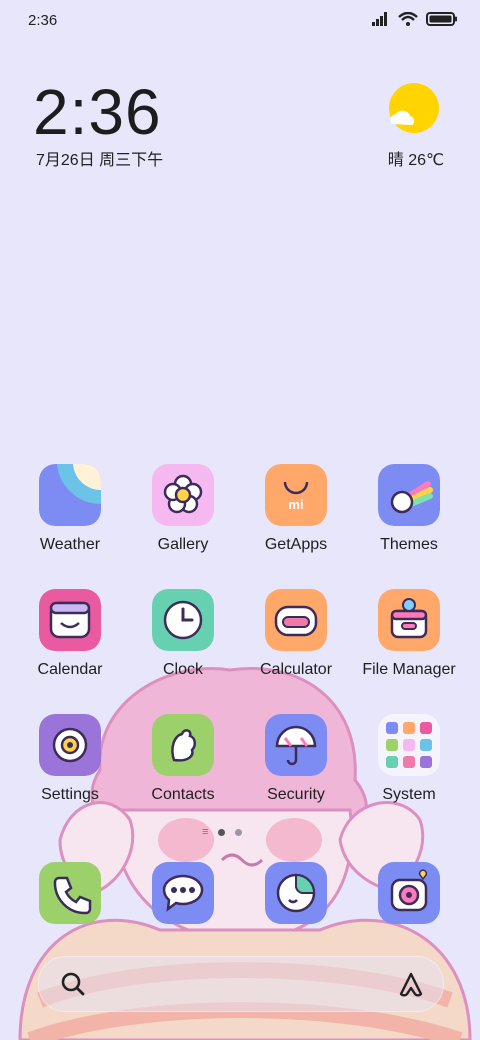 Image resolution: width=480 pixels, height=1040 pixels. I want to click on battery-icon, so click(441, 19).